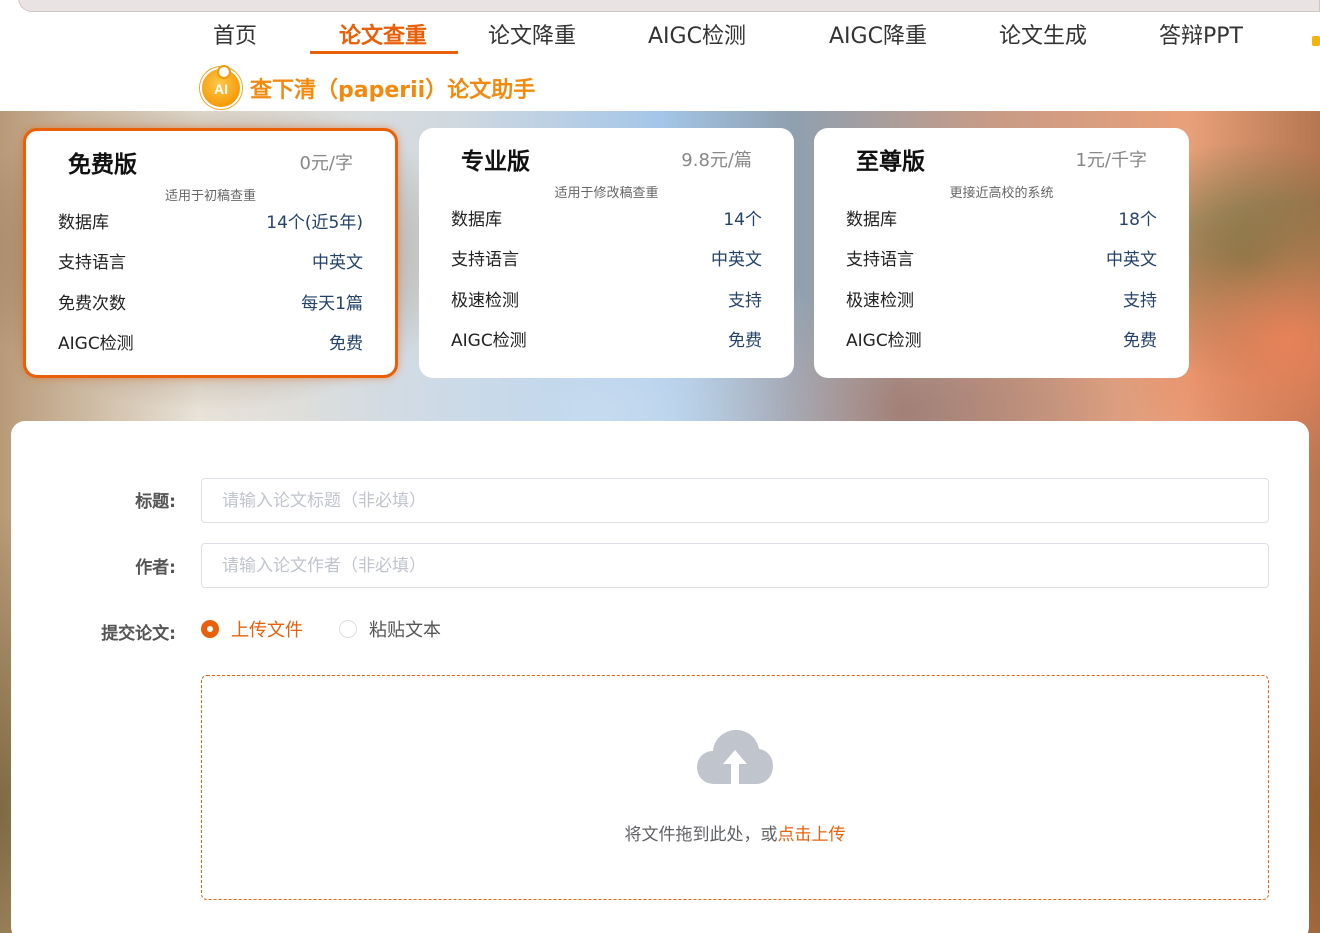 The image size is (1320, 933). I want to click on nav-item-aigc-rewrite: AIGC降重, so click(878, 34).